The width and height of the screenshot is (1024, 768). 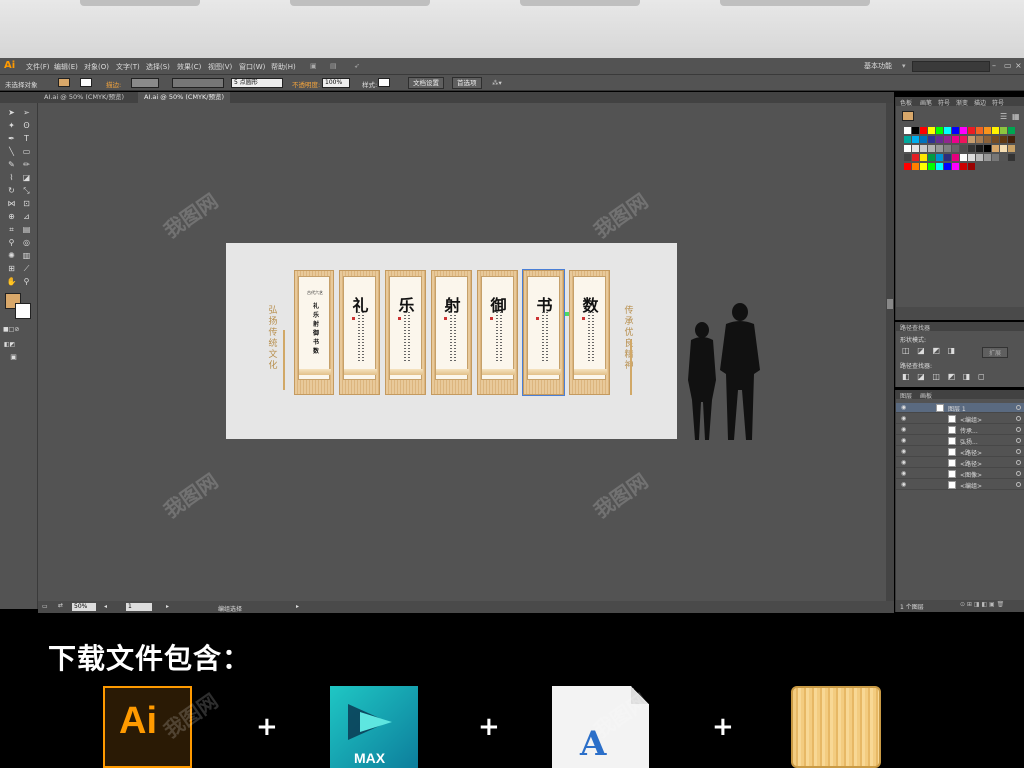 What do you see at coordinates (906, 395) in the screenshot?
I see `tab-layers: 图层` at bounding box center [906, 395].